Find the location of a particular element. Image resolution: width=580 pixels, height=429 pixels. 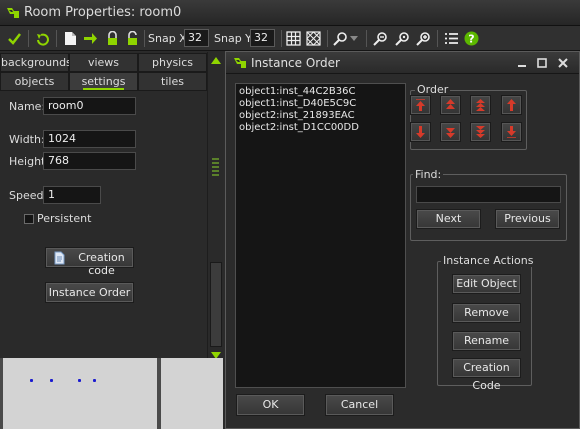

zoom-out-icon is located at coordinates (380, 38).